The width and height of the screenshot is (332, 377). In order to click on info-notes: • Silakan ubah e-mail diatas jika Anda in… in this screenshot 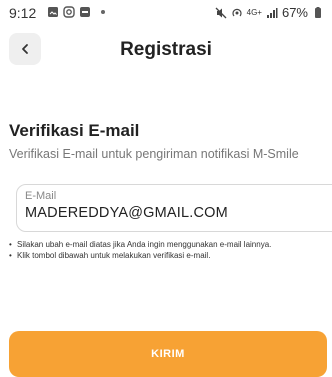, I will do `click(170, 250)`.